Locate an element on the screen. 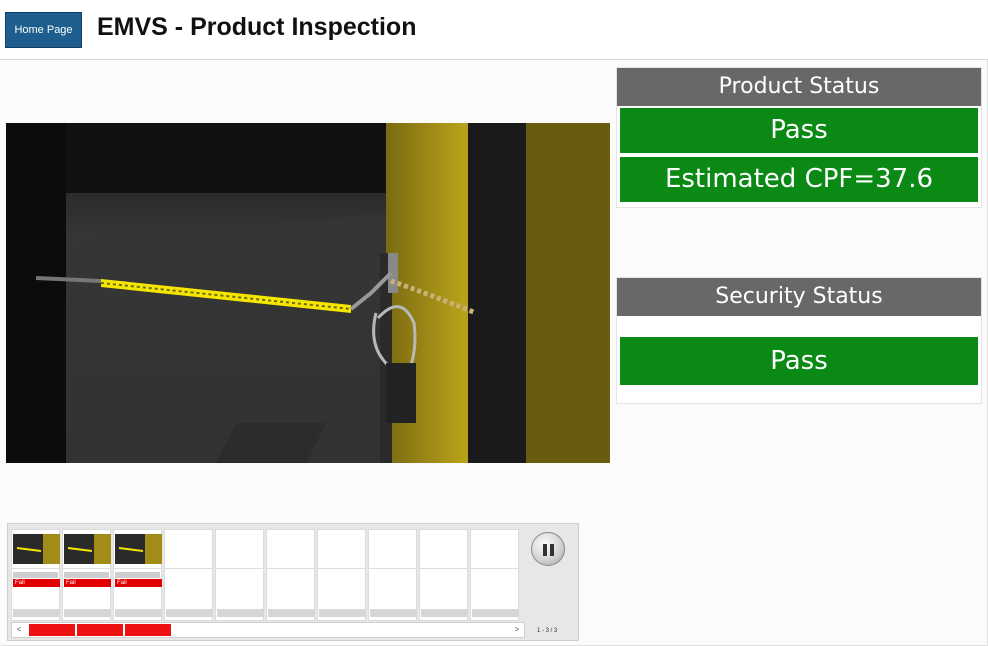 Image resolution: width=988 pixels, height=646 pixels. thumbnail-grid: Fail Fail Fail is located at coordinates (268, 575).